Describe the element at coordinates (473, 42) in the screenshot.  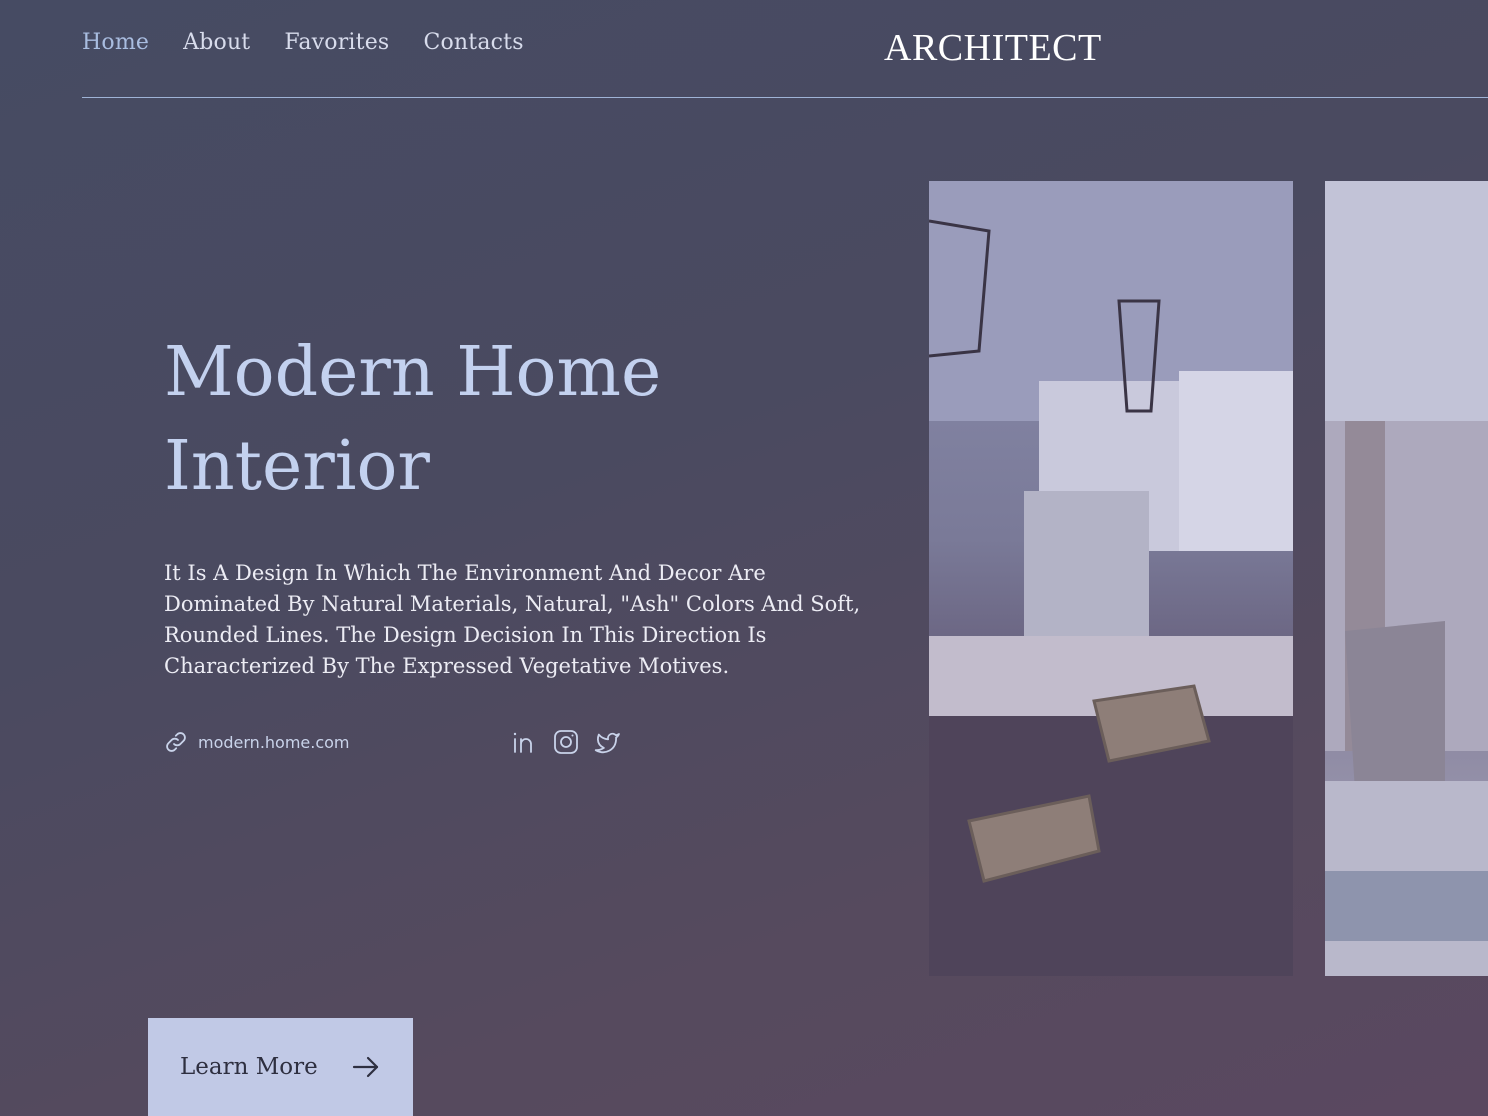
I see `nav-contacts: Contacts` at that location.